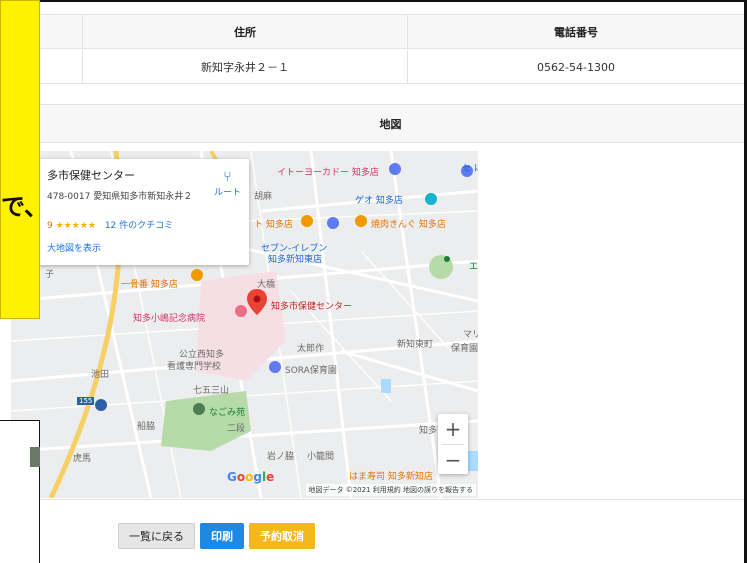 The height and width of the screenshot is (563, 747). Describe the element at coordinates (86, 401) in the screenshot. I see `road-number-badge: 155` at that location.